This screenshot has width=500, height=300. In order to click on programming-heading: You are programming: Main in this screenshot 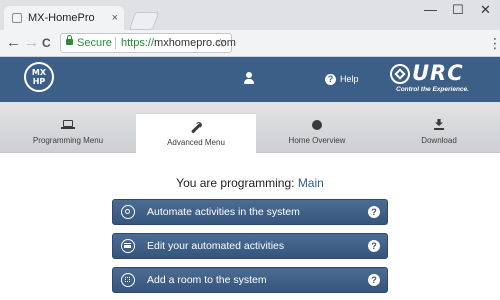, I will do `click(250, 183)`.